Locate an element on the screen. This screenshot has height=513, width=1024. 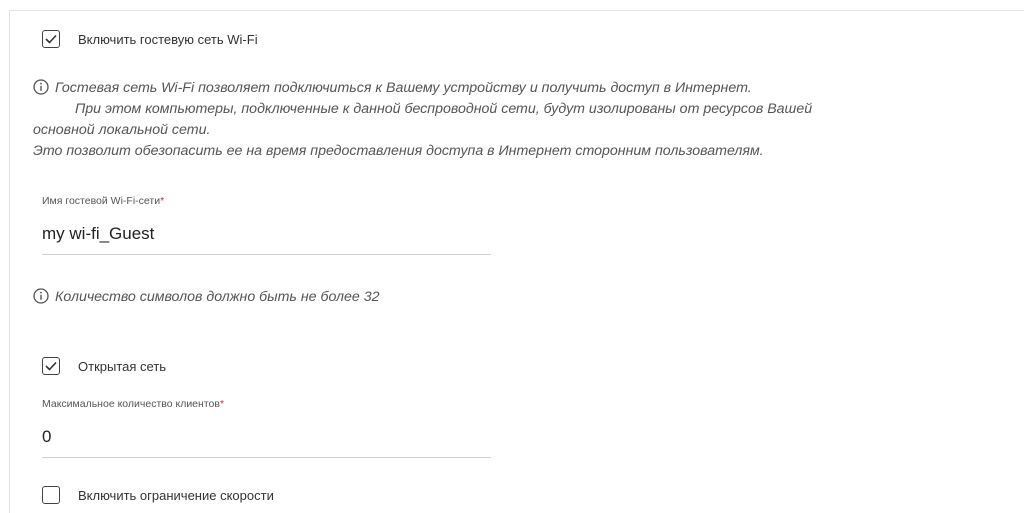
ssid-input-underline is located at coordinates (266, 254).